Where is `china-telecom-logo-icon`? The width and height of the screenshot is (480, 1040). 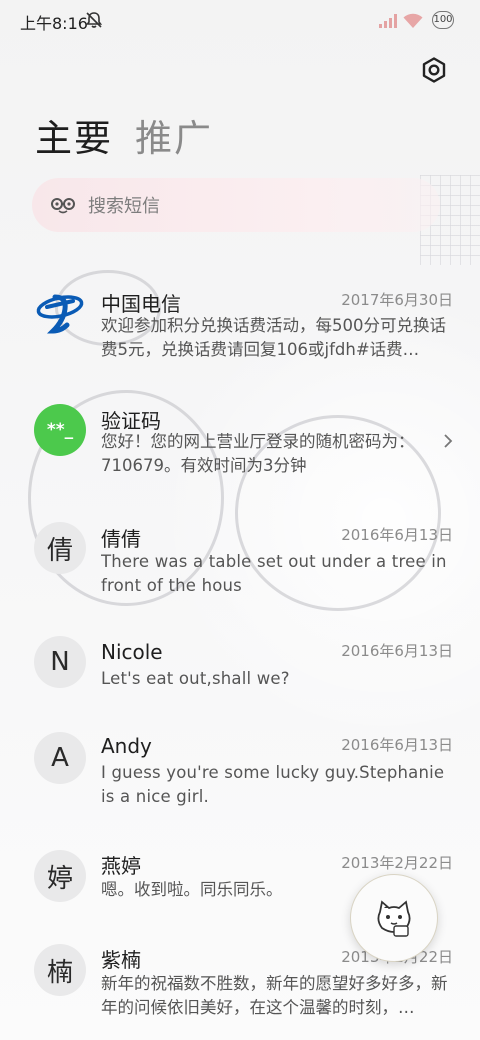
china-telecom-logo-icon is located at coordinates (60, 312).